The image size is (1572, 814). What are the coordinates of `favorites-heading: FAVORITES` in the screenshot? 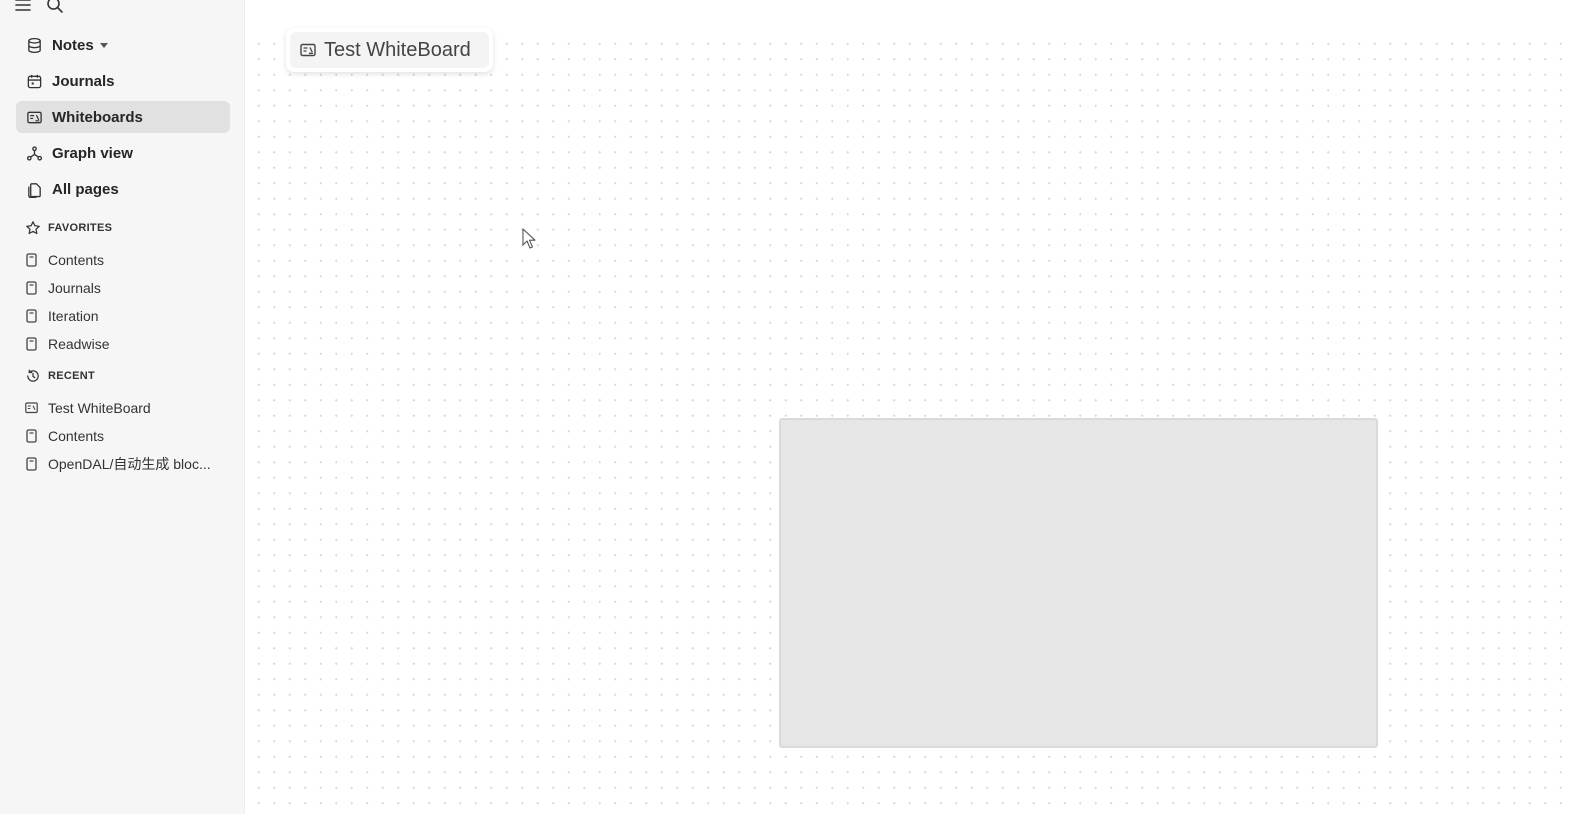 It's located at (68, 228).